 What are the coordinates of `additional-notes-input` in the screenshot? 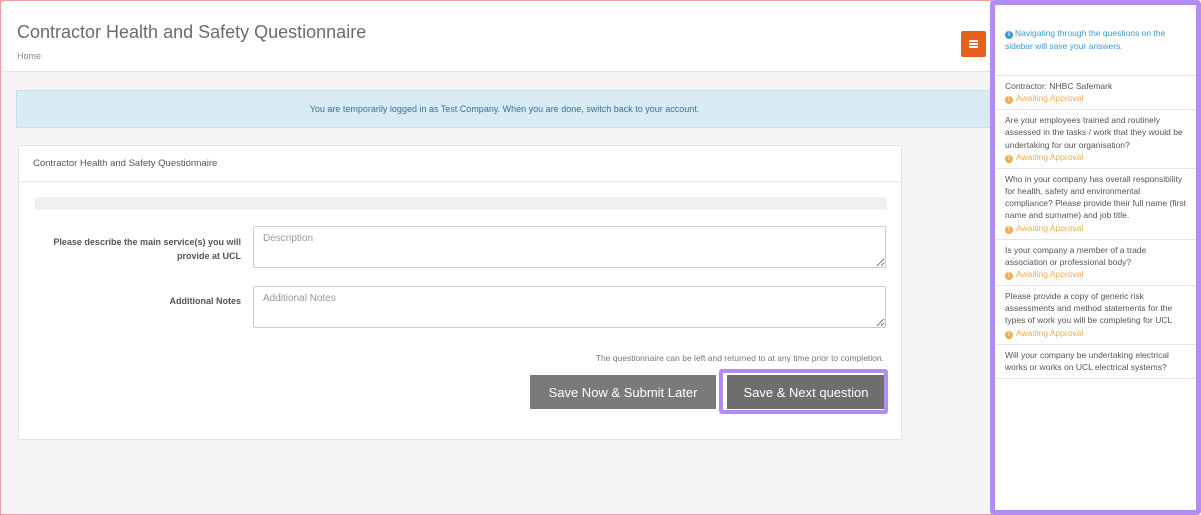 It's located at (569, 307).